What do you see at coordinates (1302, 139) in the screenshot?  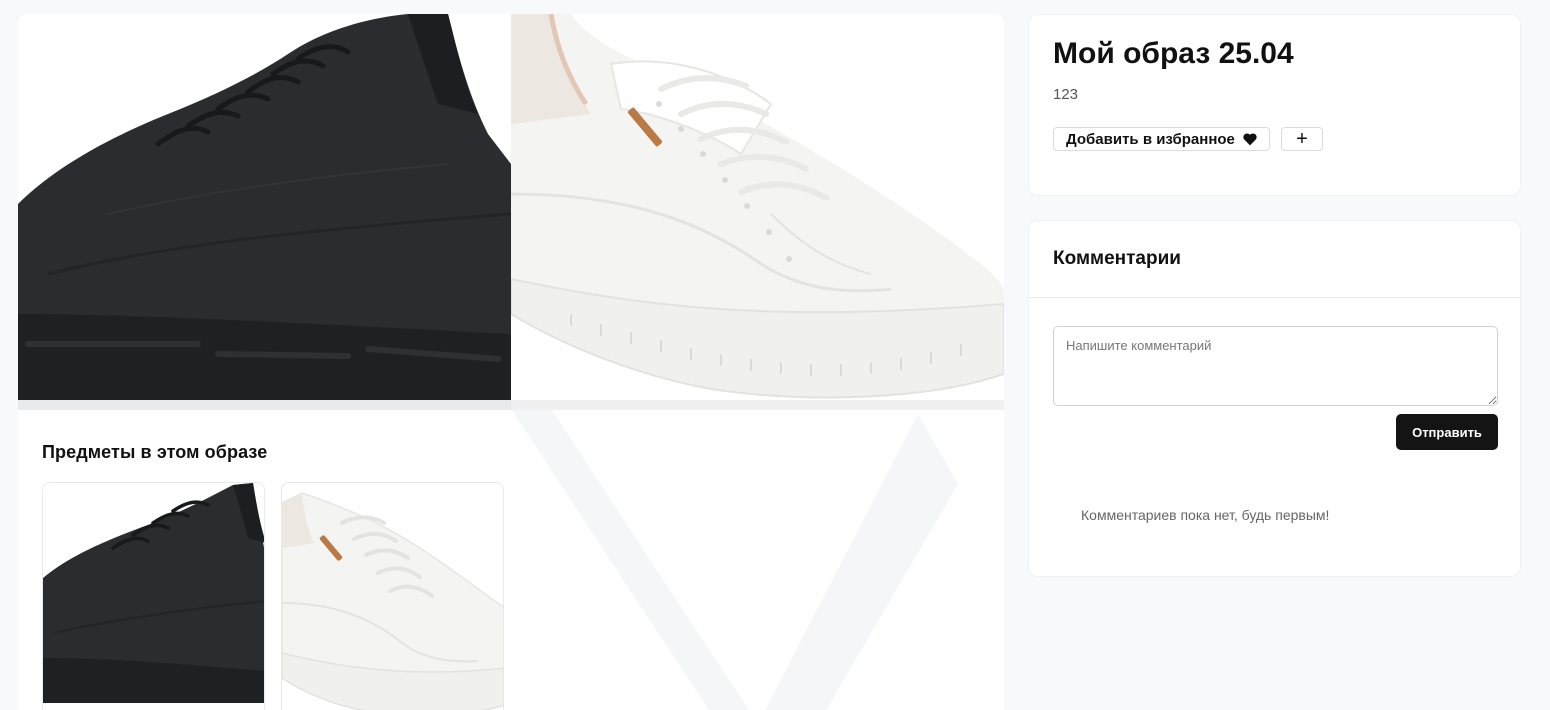 I see `add-button: +` at bounding box center [1302, 139].